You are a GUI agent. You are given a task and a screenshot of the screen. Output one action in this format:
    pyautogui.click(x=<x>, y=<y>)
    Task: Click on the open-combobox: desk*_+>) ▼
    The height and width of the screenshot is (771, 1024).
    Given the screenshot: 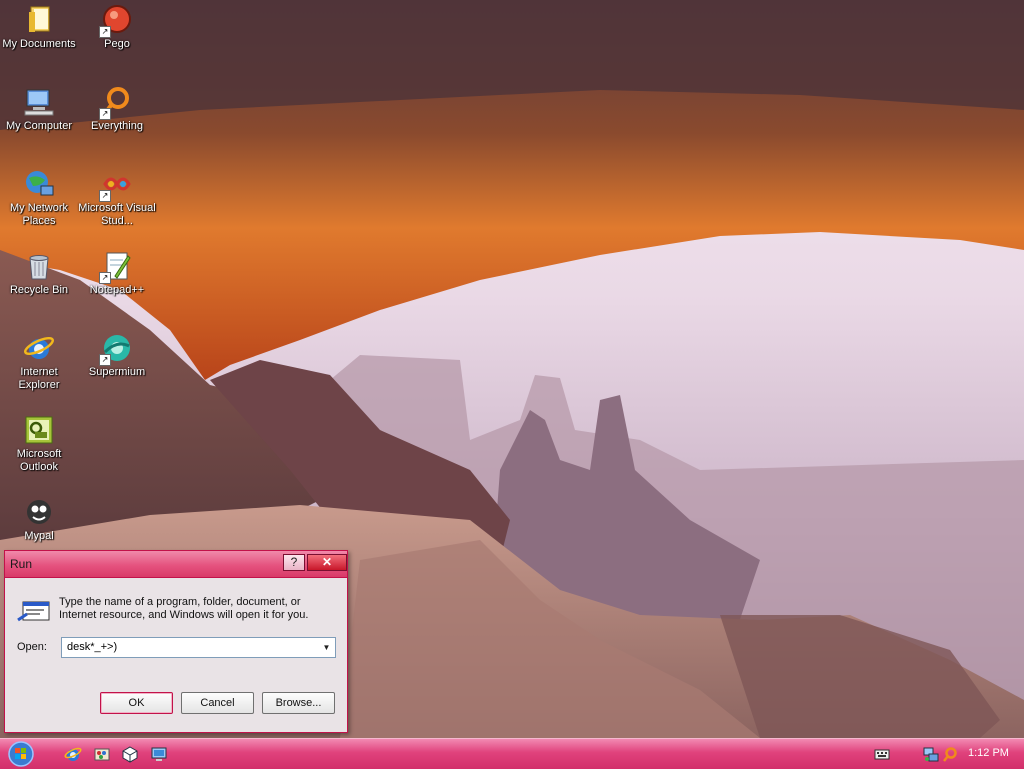 What is the action you would take?
    pyautogui.click(x=198, y=647)
    